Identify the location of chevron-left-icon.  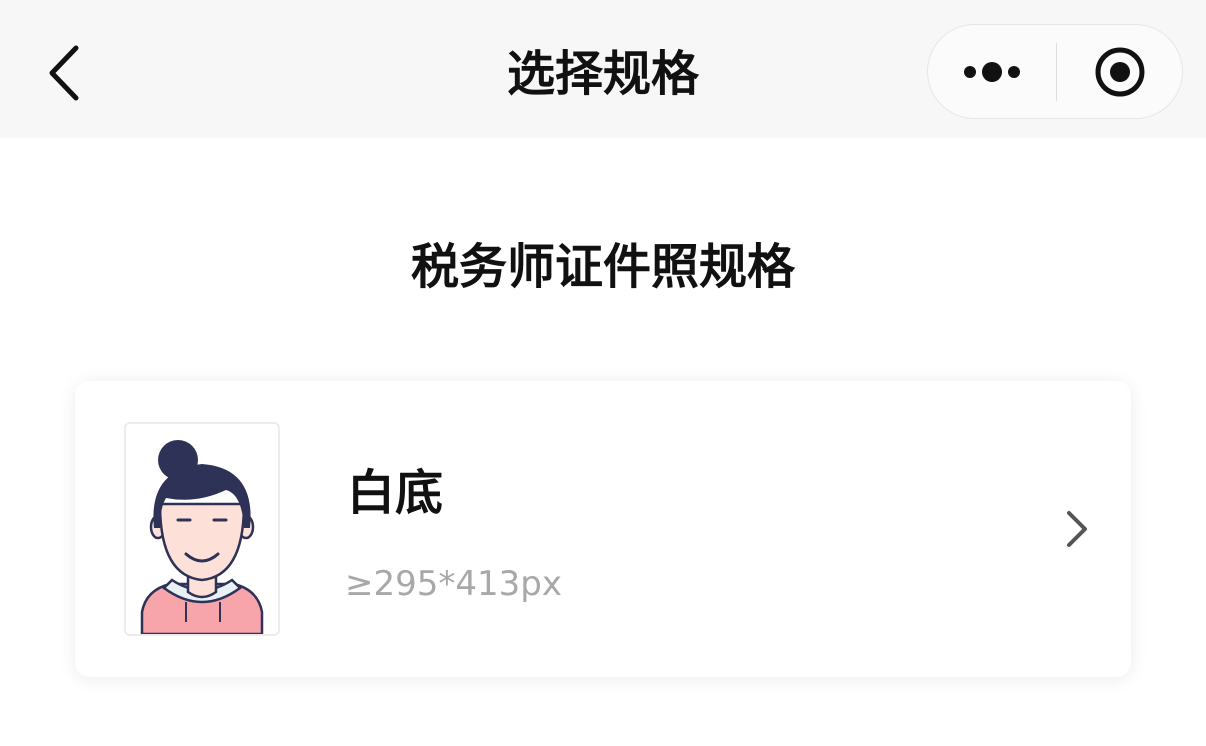
(64, 73).